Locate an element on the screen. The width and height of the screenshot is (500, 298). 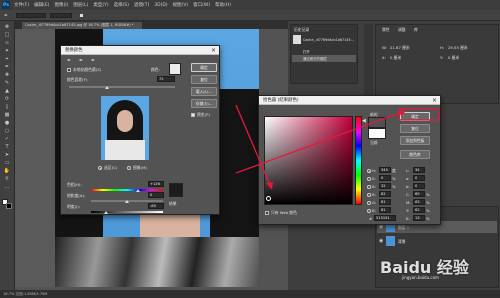
hex-input: 515151 is located at coordinates (385, 218).